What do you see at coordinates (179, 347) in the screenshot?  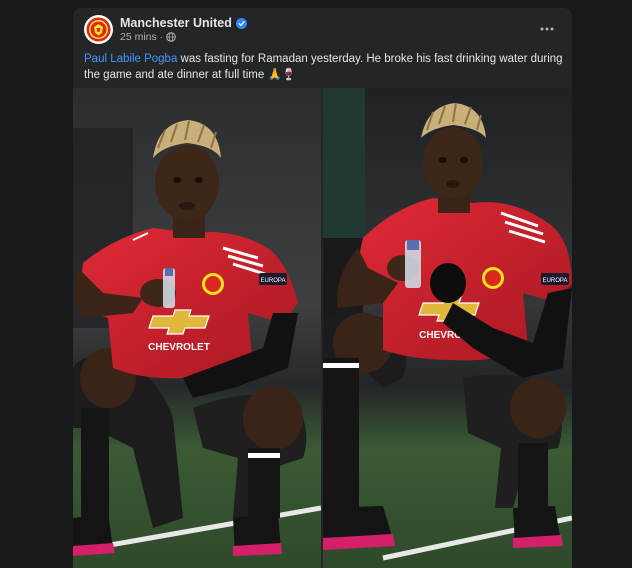 I see `shirt-sponsor-text: CHEVROLET` at bounding box center [179, 347].